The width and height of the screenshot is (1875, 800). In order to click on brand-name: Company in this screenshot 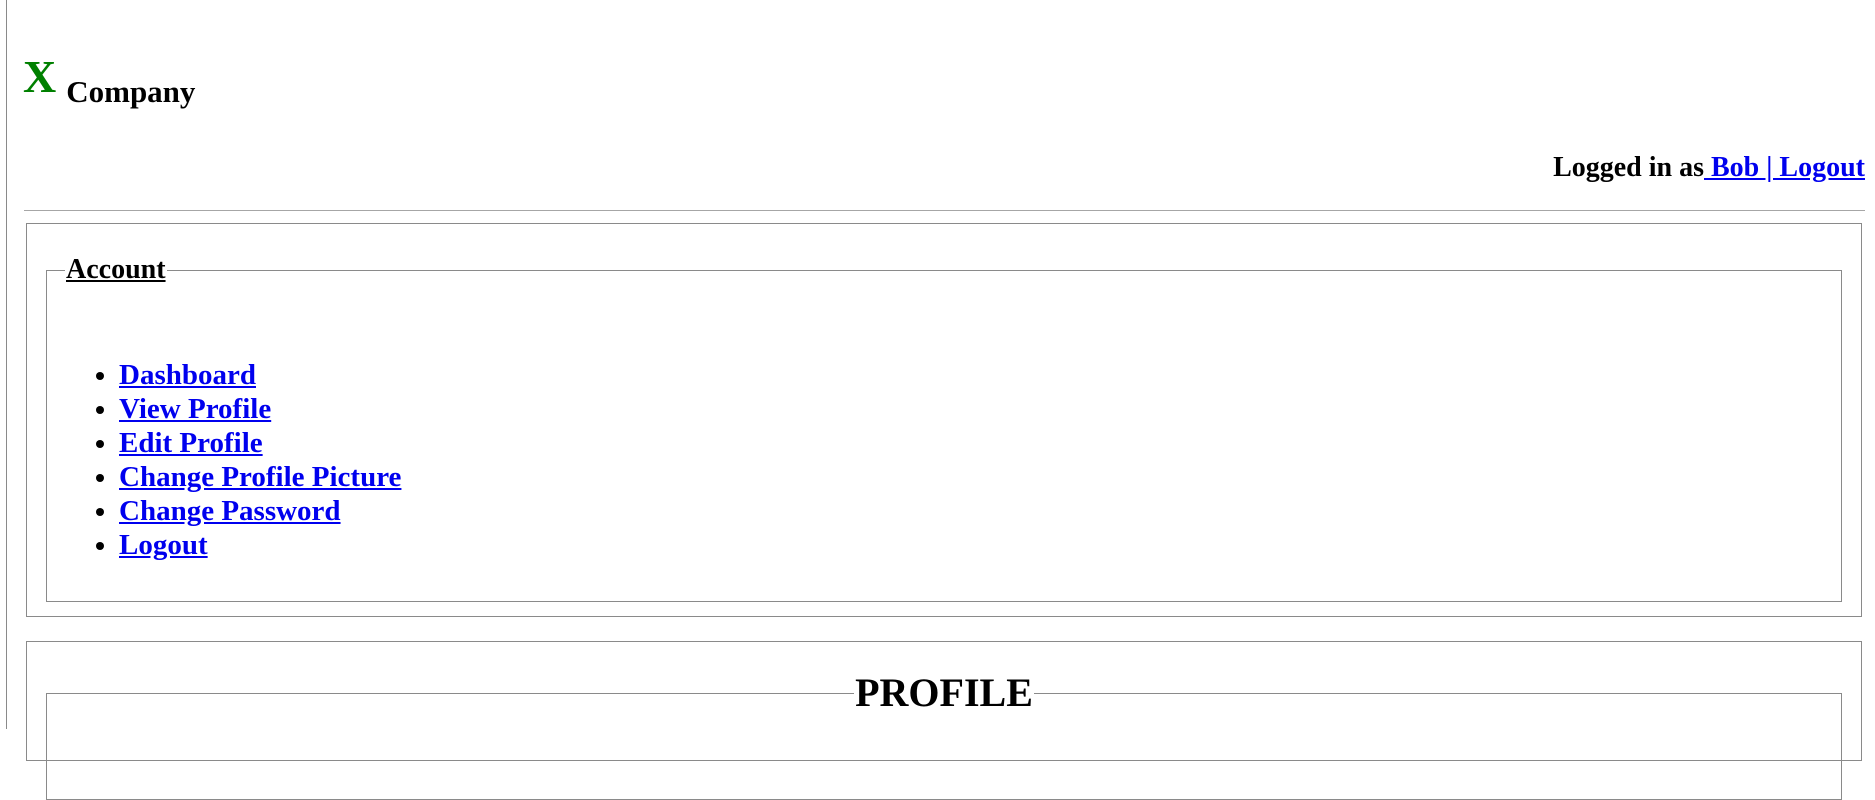, I will do `click(131, 91)`.